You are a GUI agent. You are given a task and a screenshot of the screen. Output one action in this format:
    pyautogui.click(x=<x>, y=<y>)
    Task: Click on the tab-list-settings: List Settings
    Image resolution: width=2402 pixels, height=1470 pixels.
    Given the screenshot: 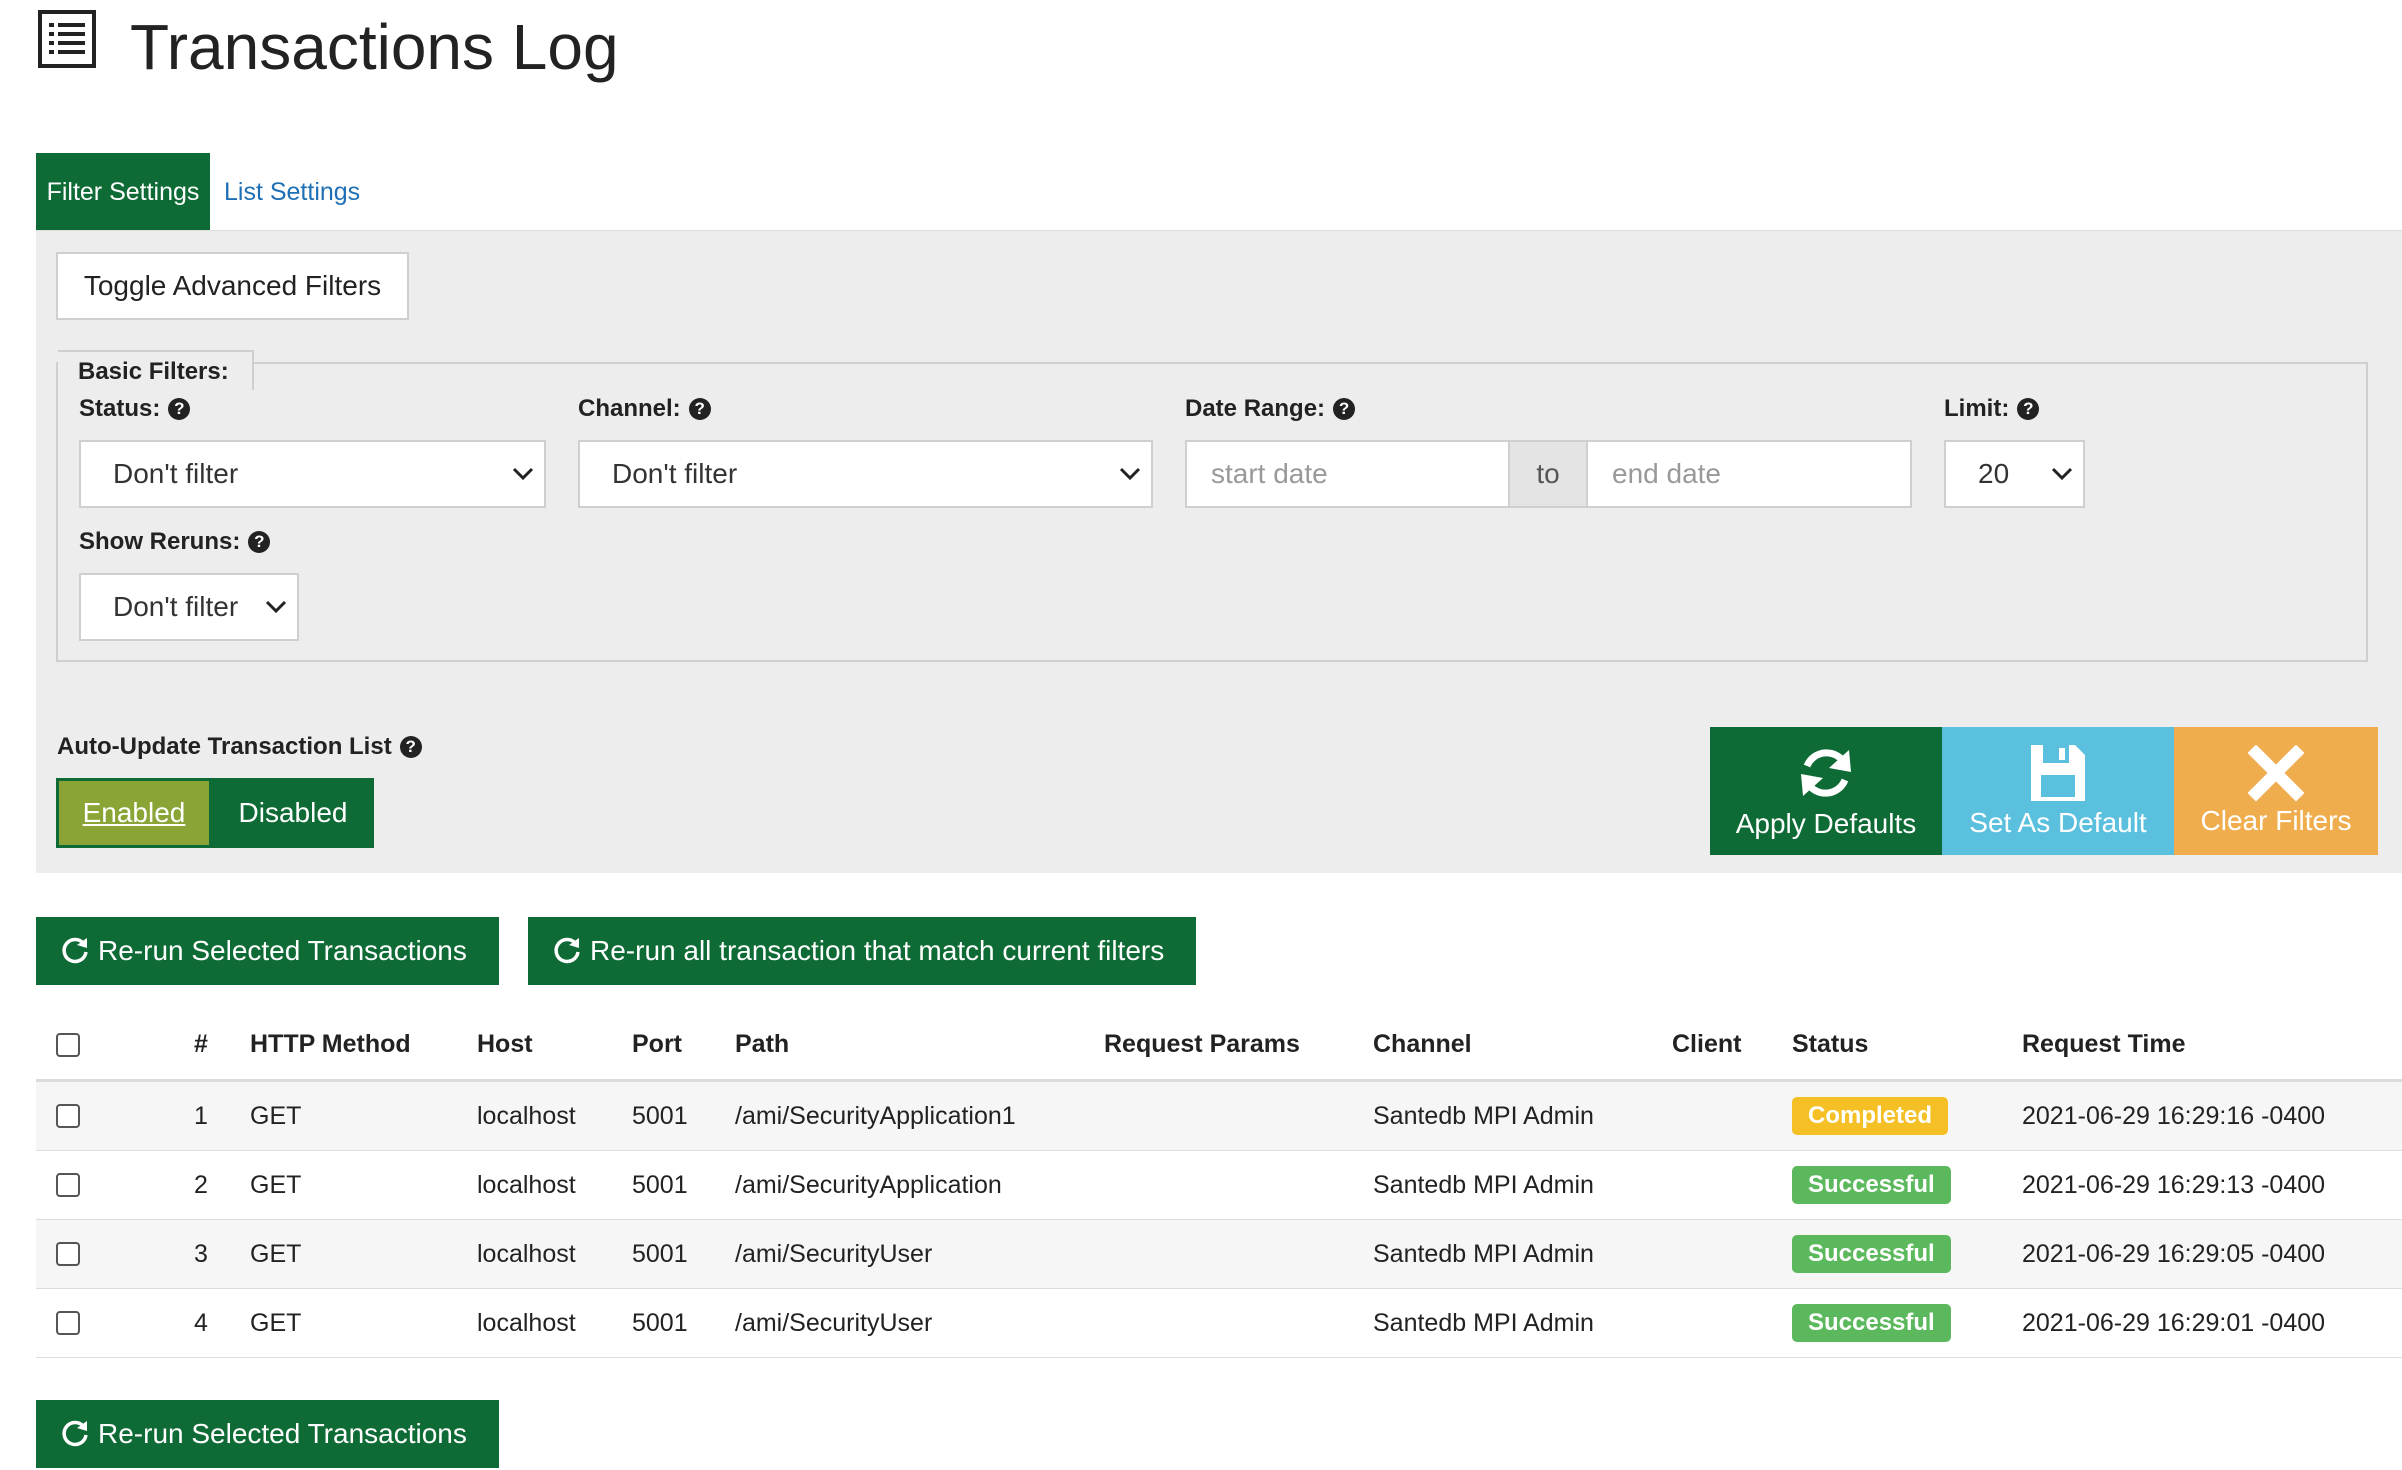 What is the action you would take?
    pyautogui.click(x=292, y=192)
    